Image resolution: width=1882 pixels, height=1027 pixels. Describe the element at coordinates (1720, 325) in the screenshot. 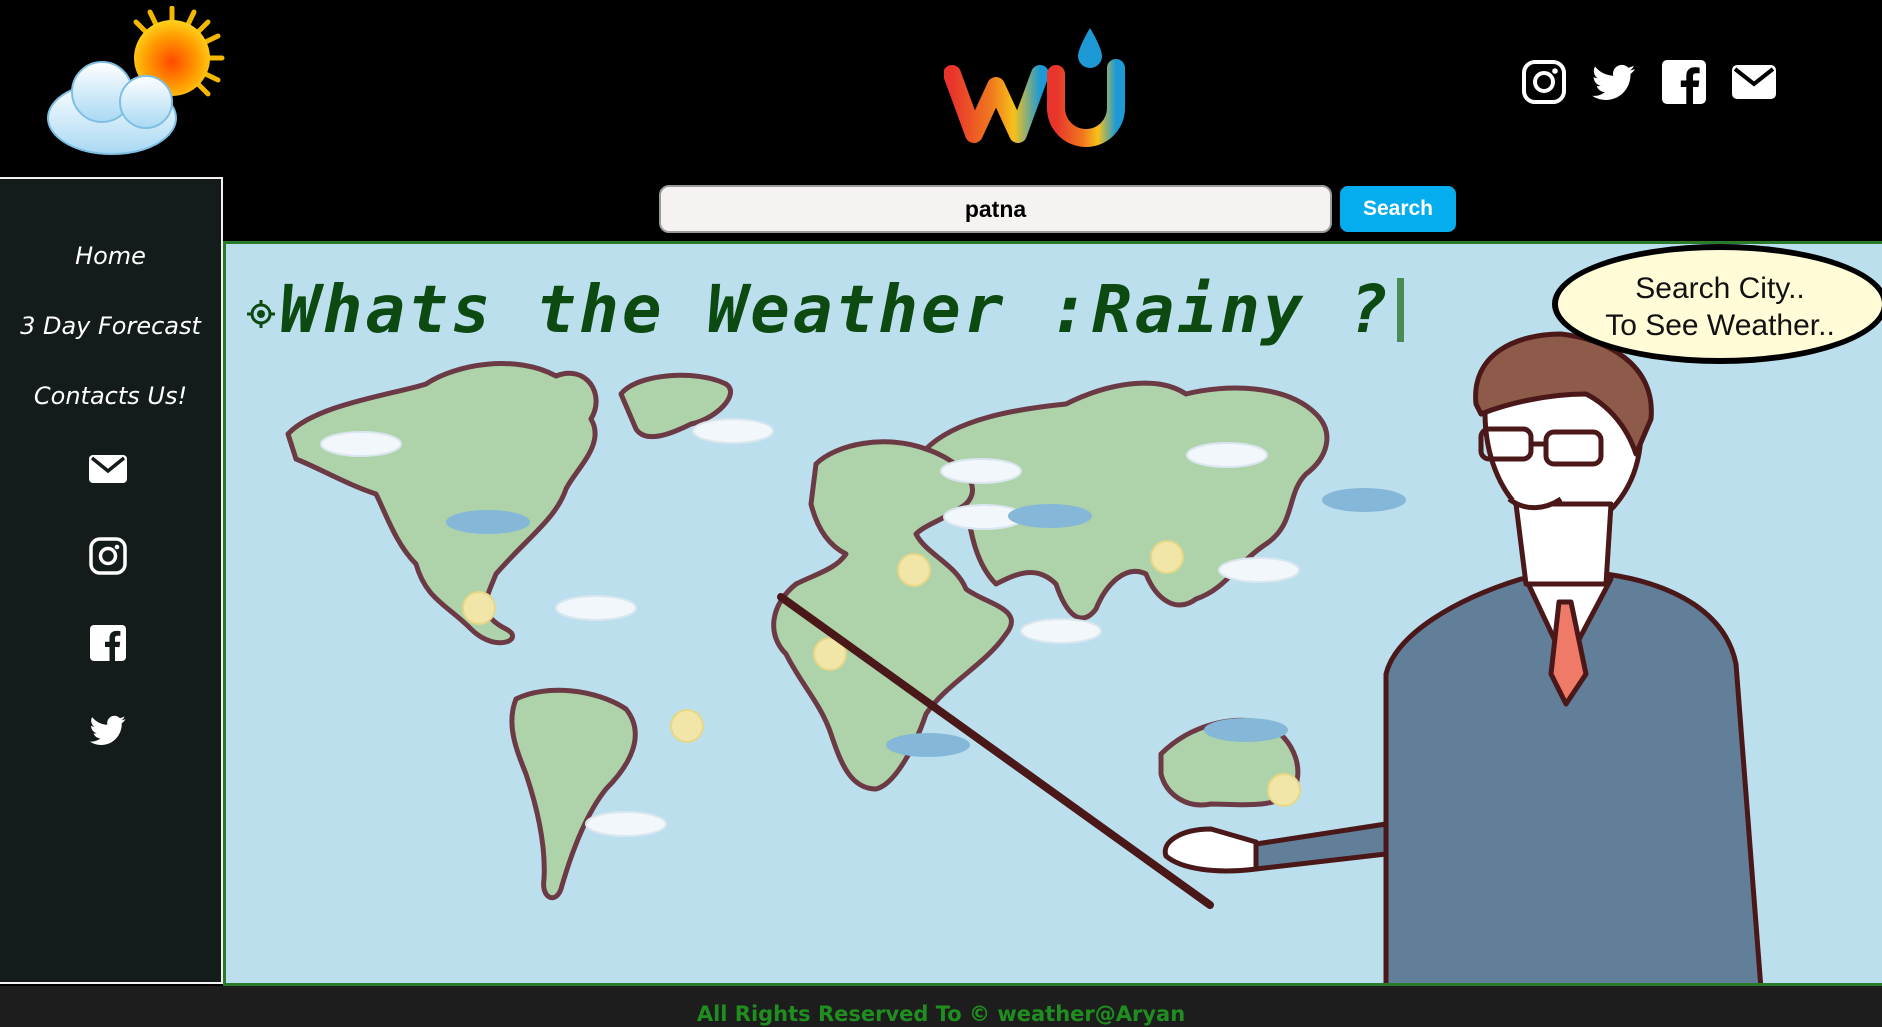

I see `bubble-line-2: To See Weather..` at that location.